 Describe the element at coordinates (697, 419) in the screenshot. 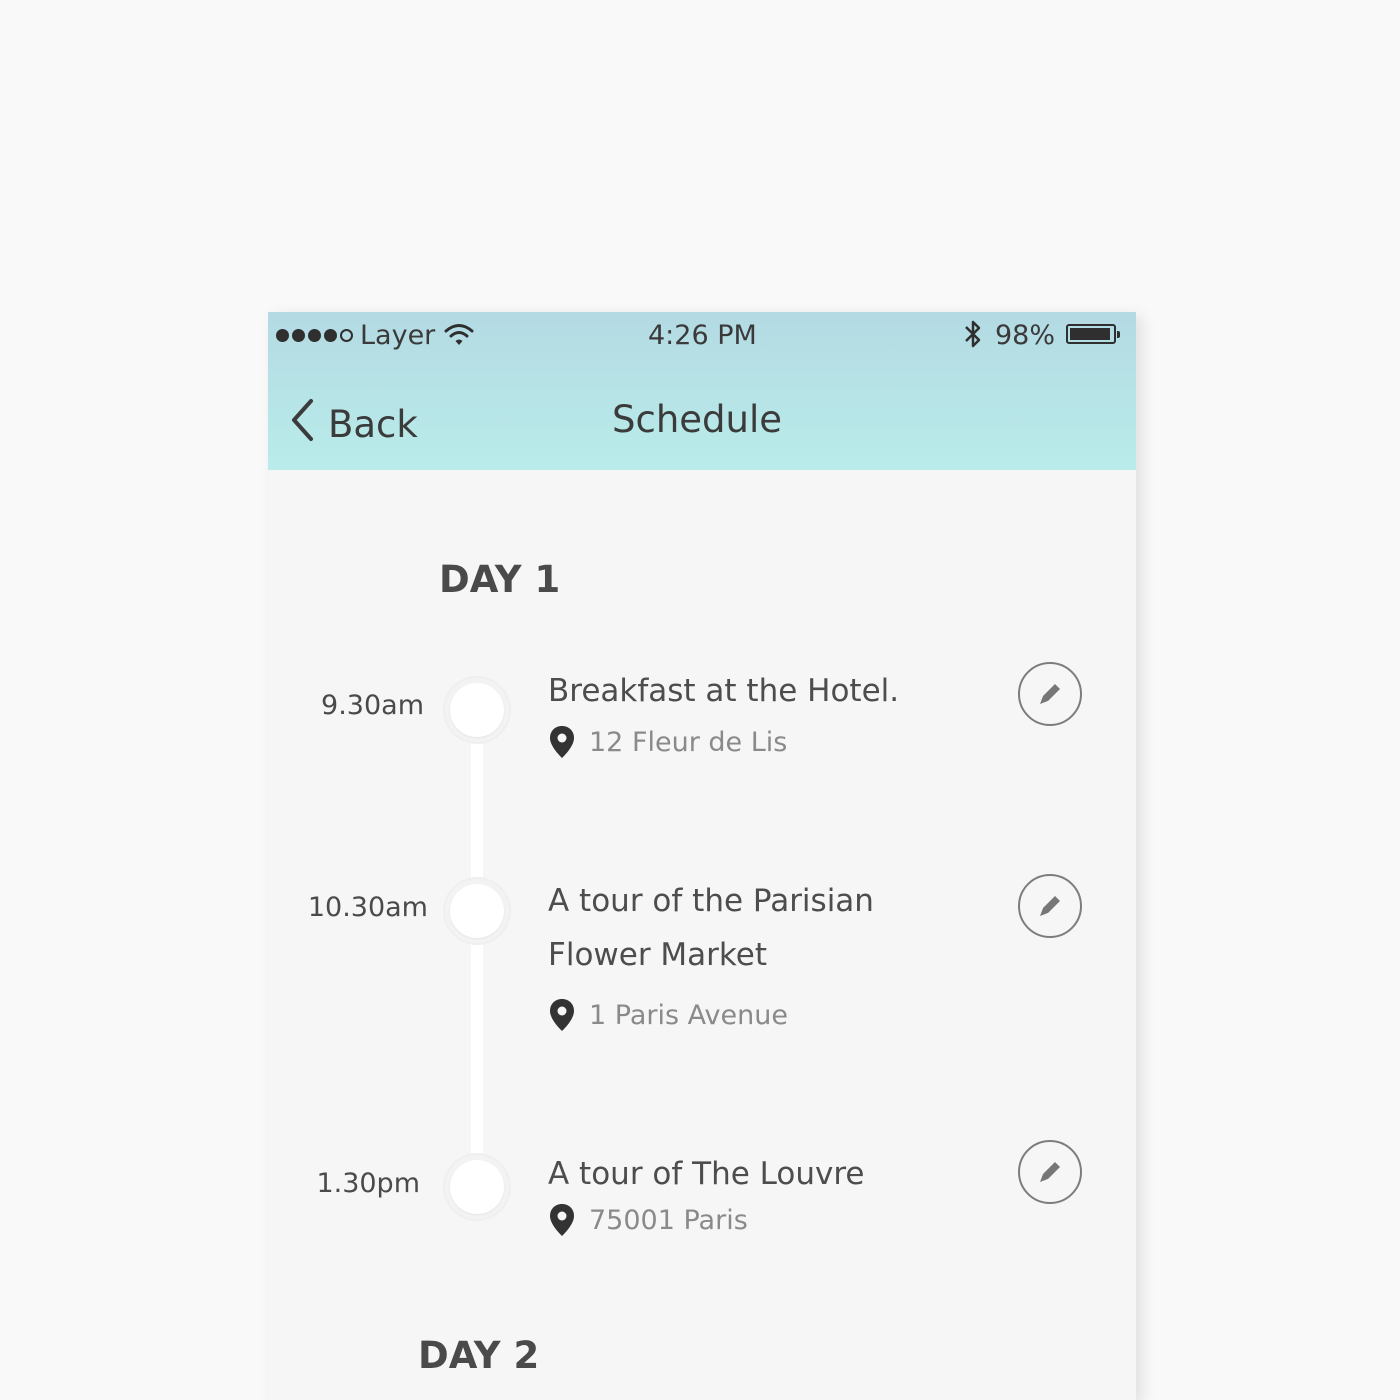

I see `page-title: Schedule` at that location.